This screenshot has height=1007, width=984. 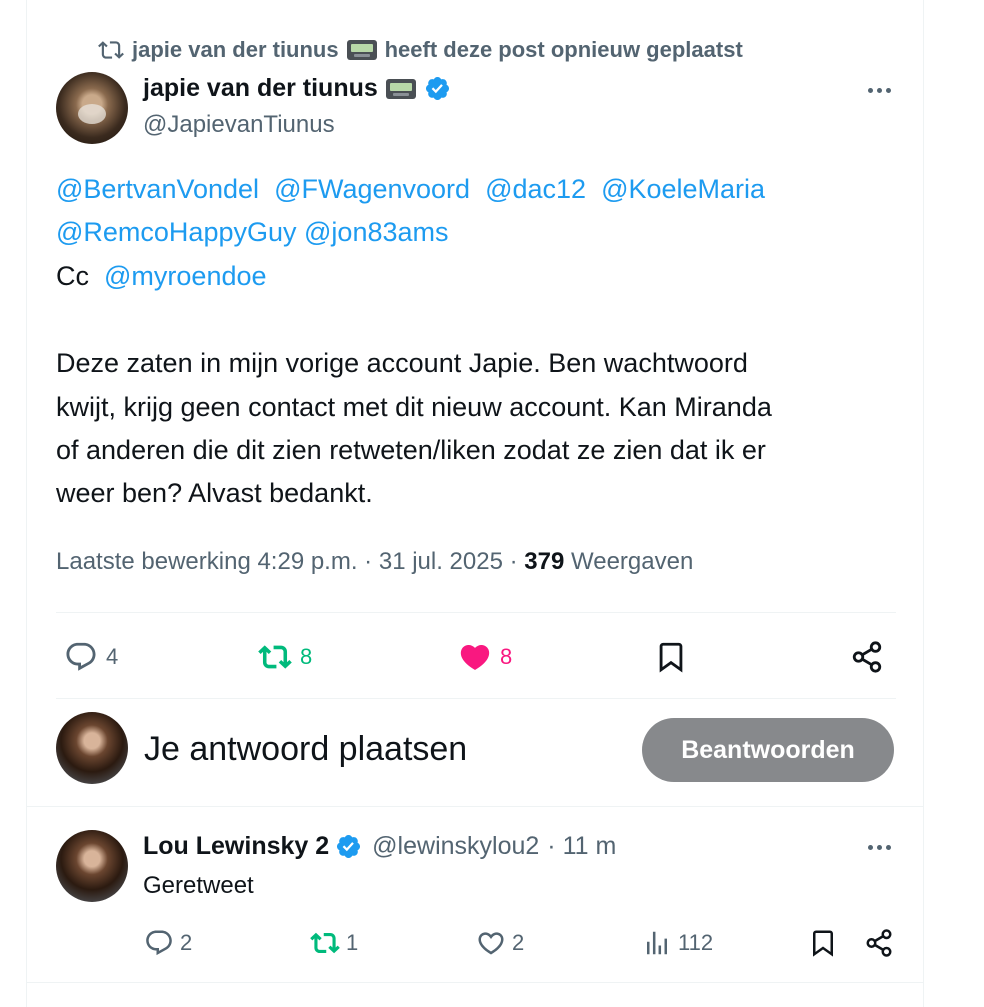 I want to click on mentions-line-2: @RemcoHappyGuy @jon83ams, so click(x=252, y=232).